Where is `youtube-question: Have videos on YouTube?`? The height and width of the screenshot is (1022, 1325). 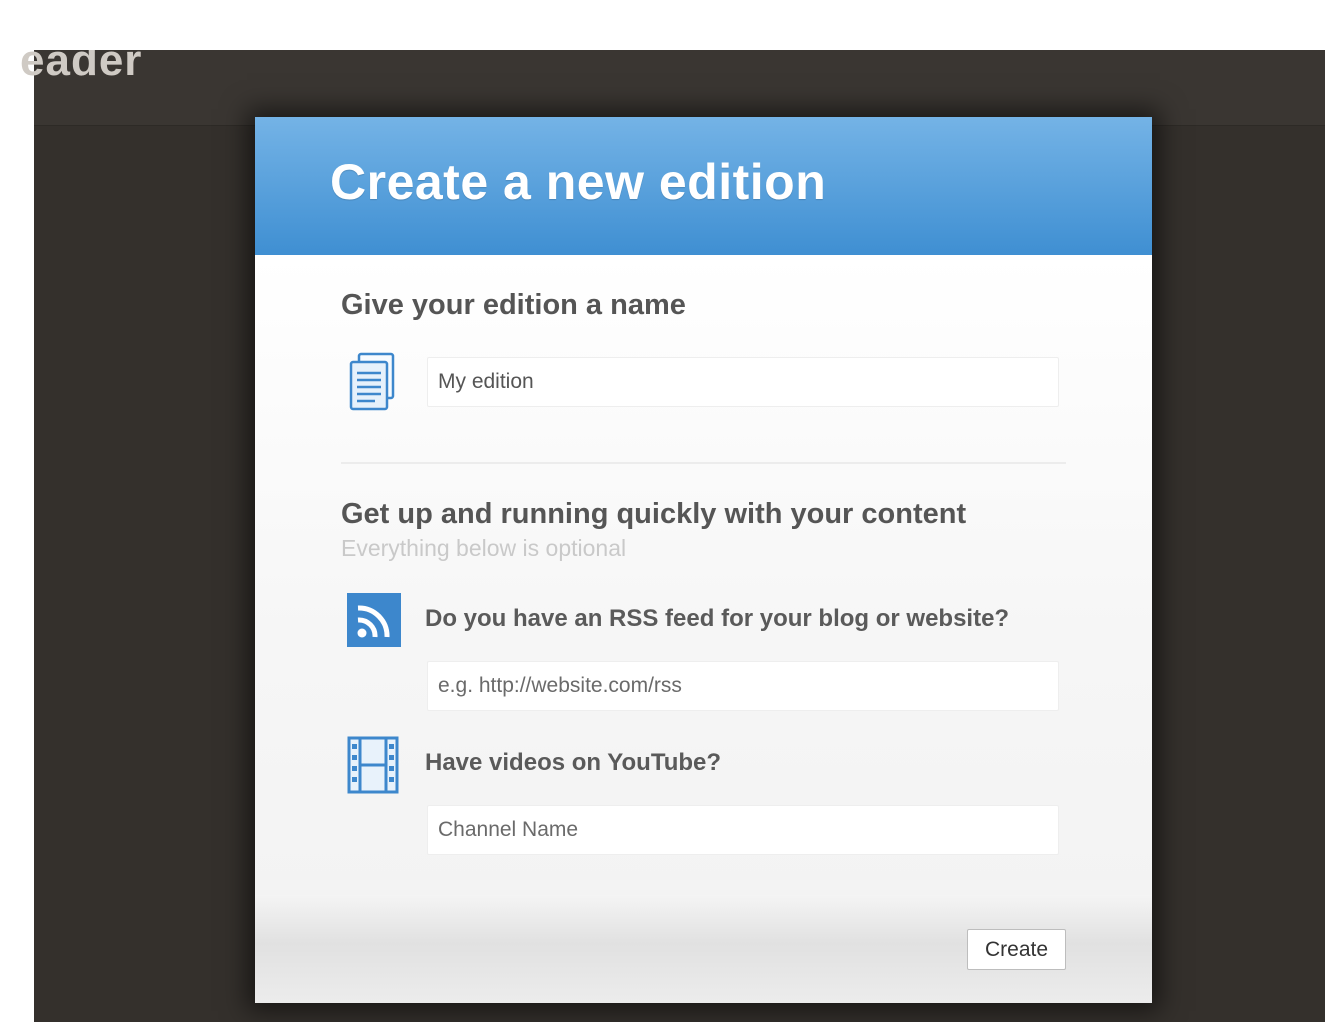
youtube-question: Have videos on YouTube? is located at coordinates (573, 762).